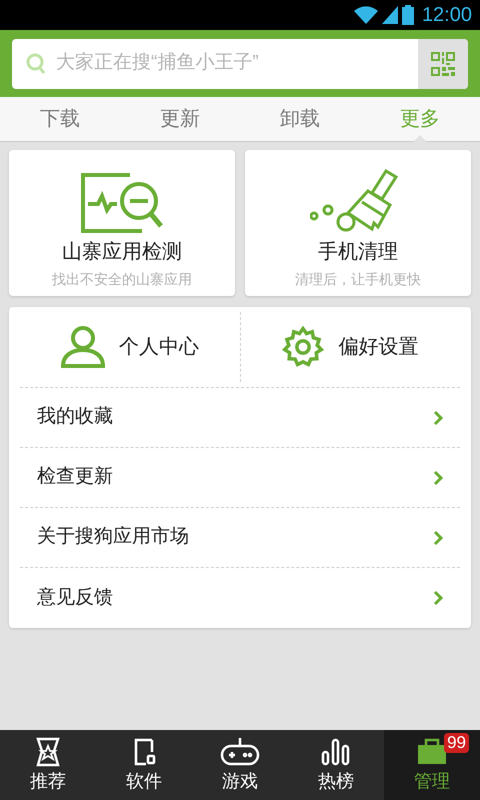  I want to click on menu-item: 意见反馈, so click(240, 598).